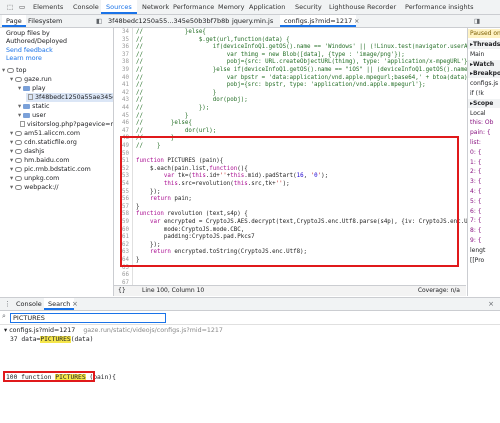 This screenshot has width=500, height=423. I want to click on tree-item: ▾ am51.aliccm.com, so click(45, 133).